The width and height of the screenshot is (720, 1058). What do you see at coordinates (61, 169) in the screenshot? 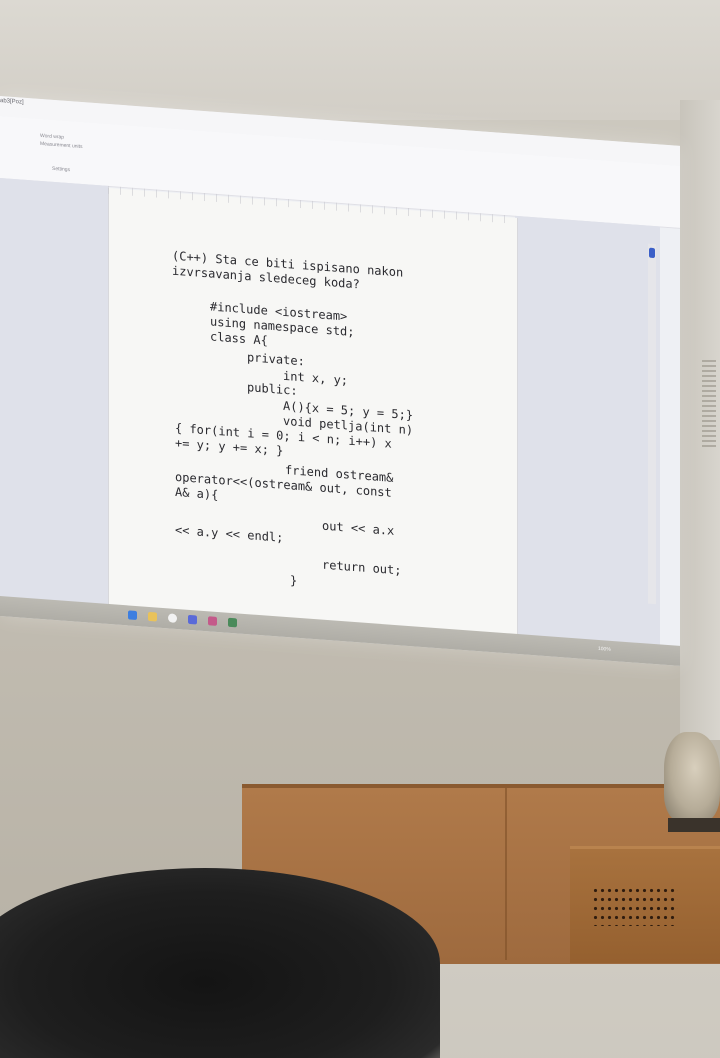
I see `ribbon-settings: Settings` at bounding box center [61, 169].